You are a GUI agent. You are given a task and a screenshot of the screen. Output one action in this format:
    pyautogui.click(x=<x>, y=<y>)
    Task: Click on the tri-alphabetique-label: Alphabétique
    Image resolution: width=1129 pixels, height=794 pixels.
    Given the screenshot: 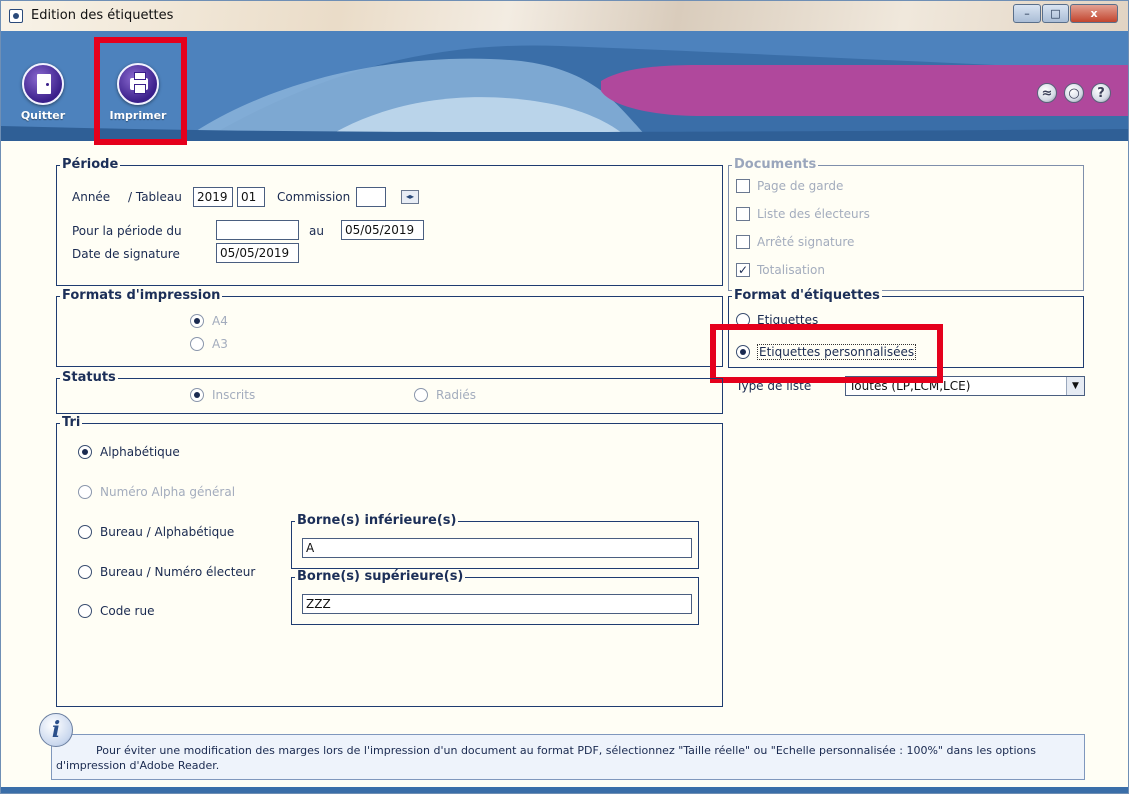 What is the action you would take?
    pyautogui.click(x=140, y=452)
    